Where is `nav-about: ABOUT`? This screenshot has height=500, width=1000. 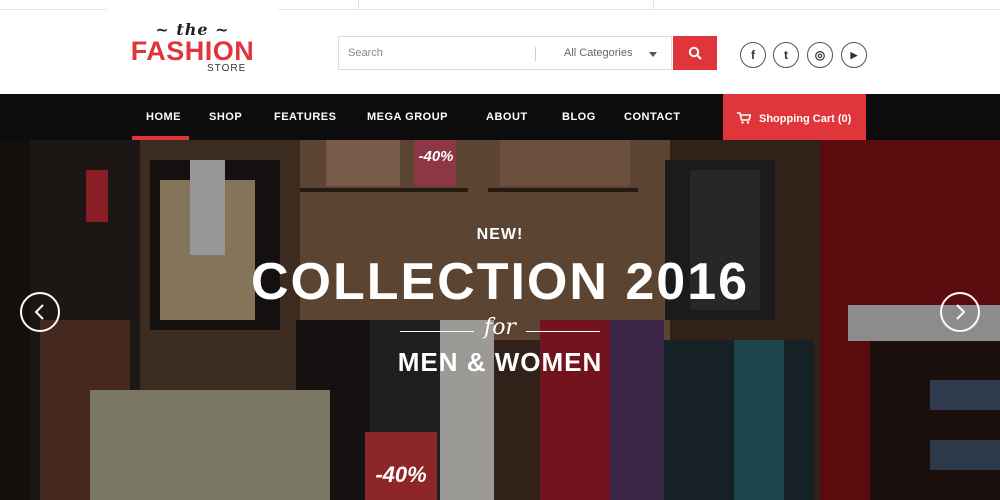 nav-about: ABOUT is located at coordinates (507, 117).